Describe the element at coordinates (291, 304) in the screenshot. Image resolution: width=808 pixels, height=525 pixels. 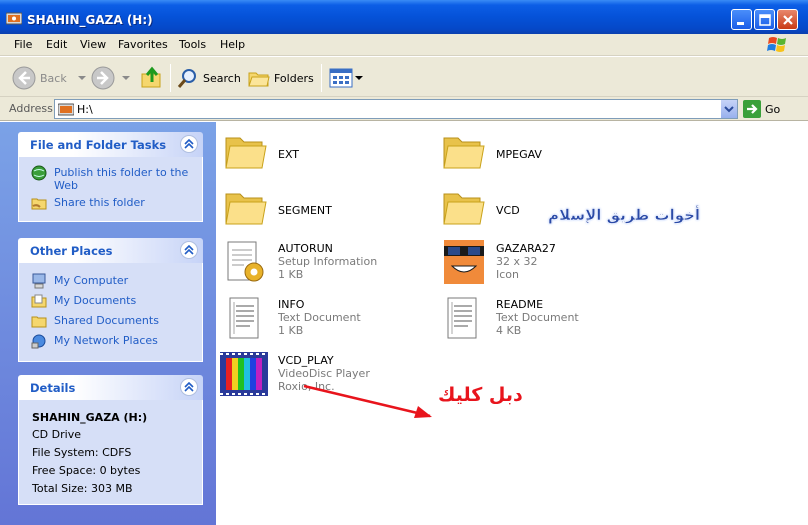
I see `item-name: INFO` at that location.